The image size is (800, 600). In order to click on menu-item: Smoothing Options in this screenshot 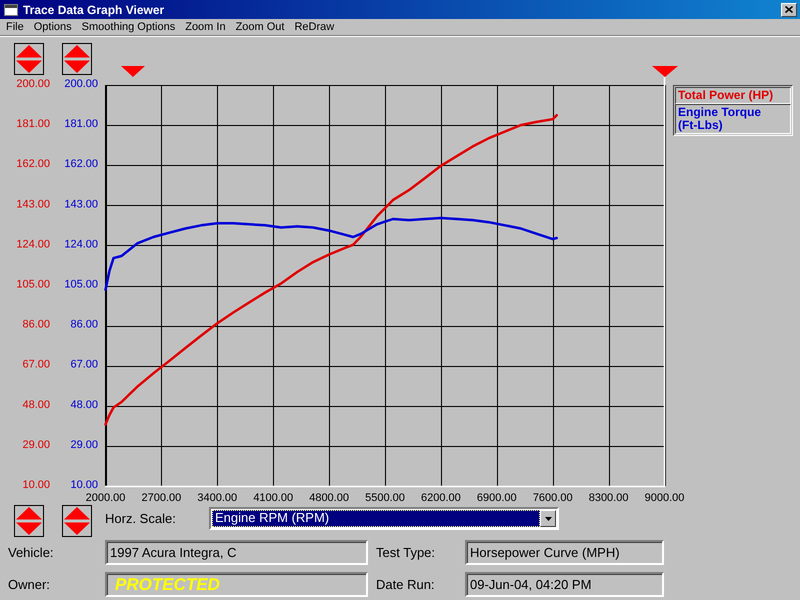, I will do `click(129, 27)`.